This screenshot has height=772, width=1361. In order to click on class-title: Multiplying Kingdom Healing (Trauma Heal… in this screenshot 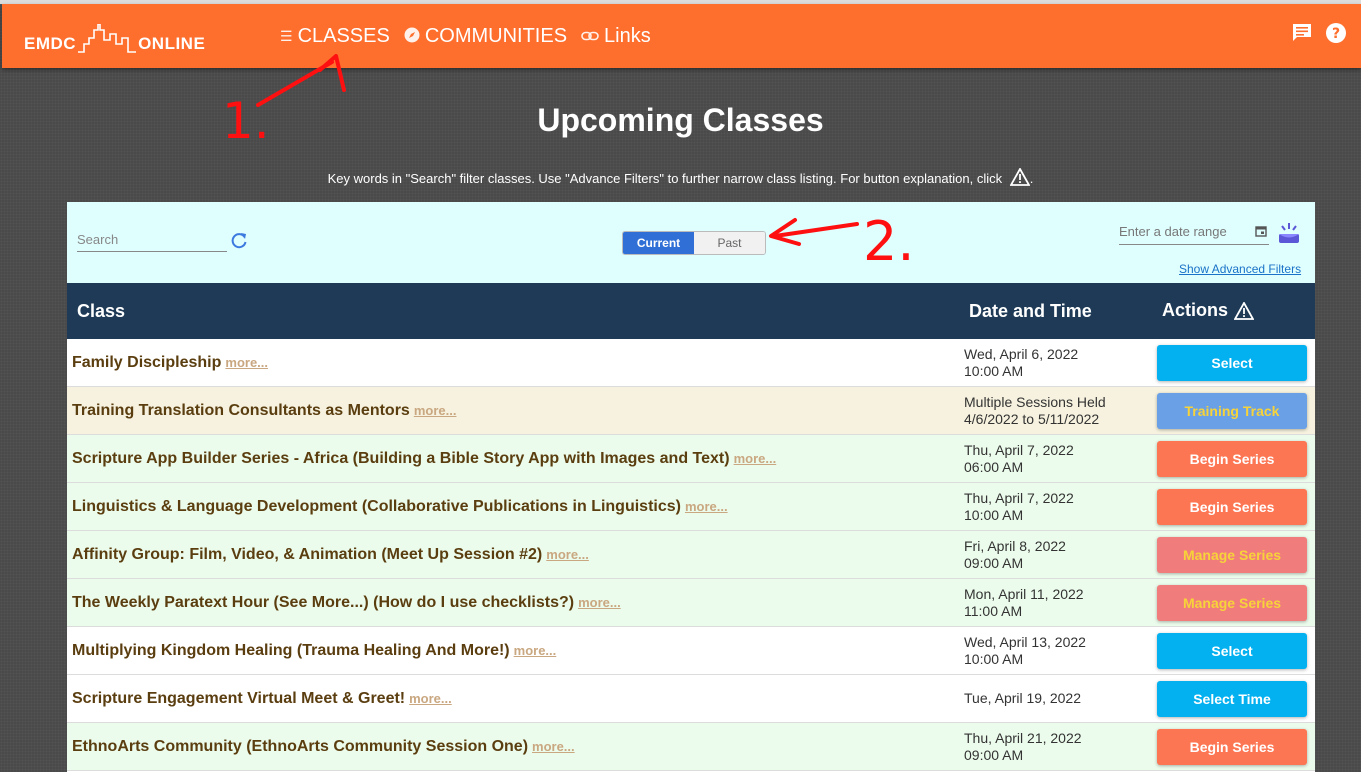, I will do `click(291, 650)`.